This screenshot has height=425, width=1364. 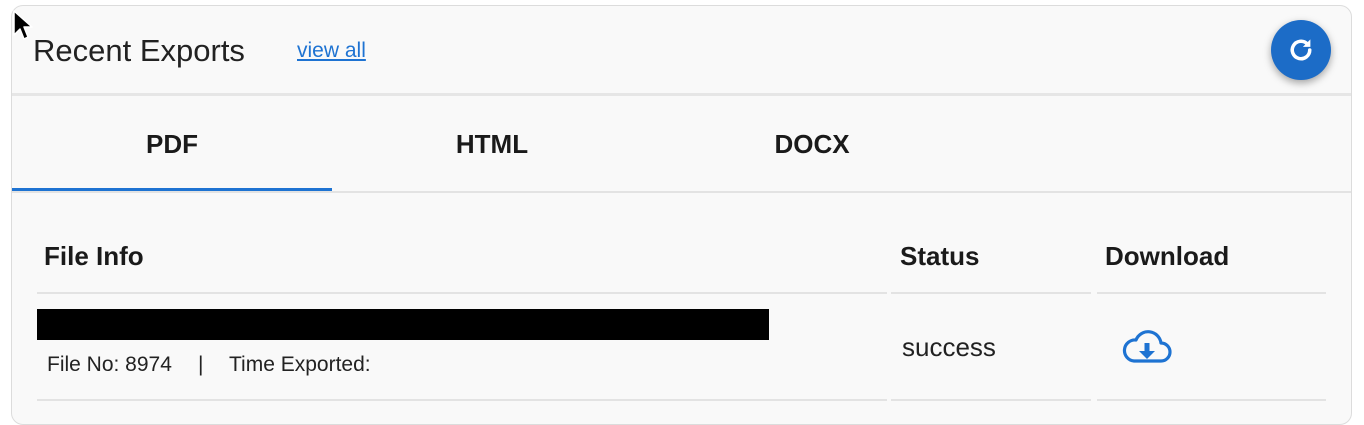 What do you see at coordinates (94, 256) in the screenshot?
I see `column-header-file-info: File Info` at bounding box center [94, 256].